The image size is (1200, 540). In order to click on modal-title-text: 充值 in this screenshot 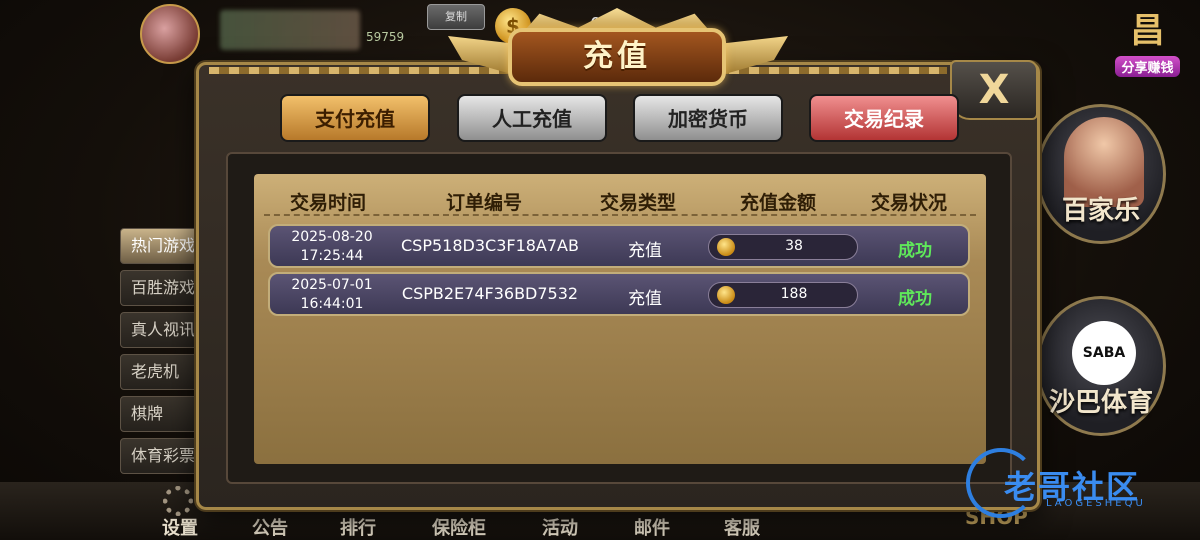, I will do `click(617, 56)`.